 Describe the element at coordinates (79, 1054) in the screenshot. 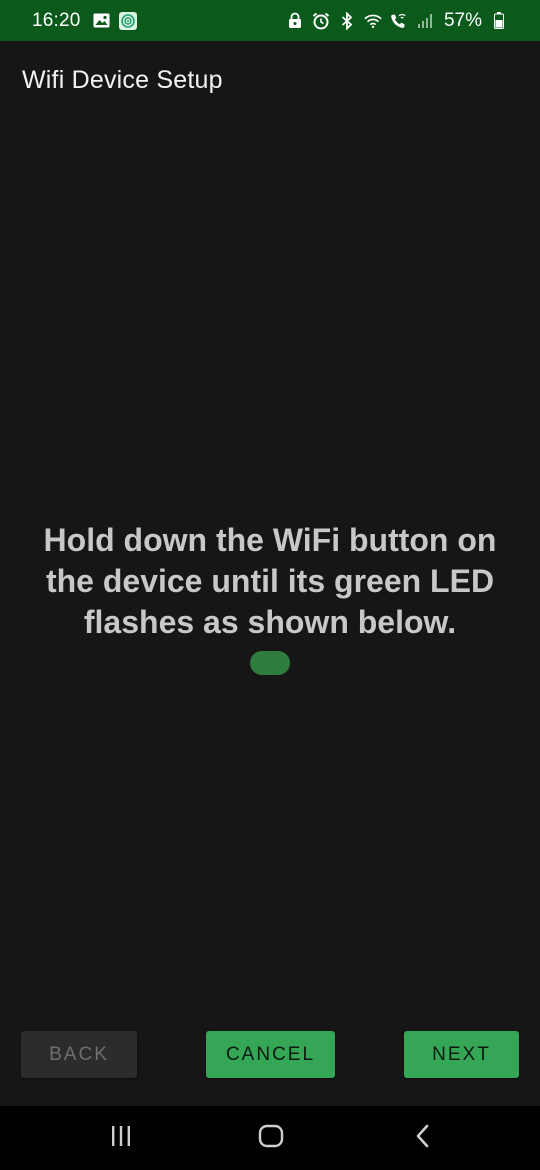

I see `back-button: BACK` at that location.